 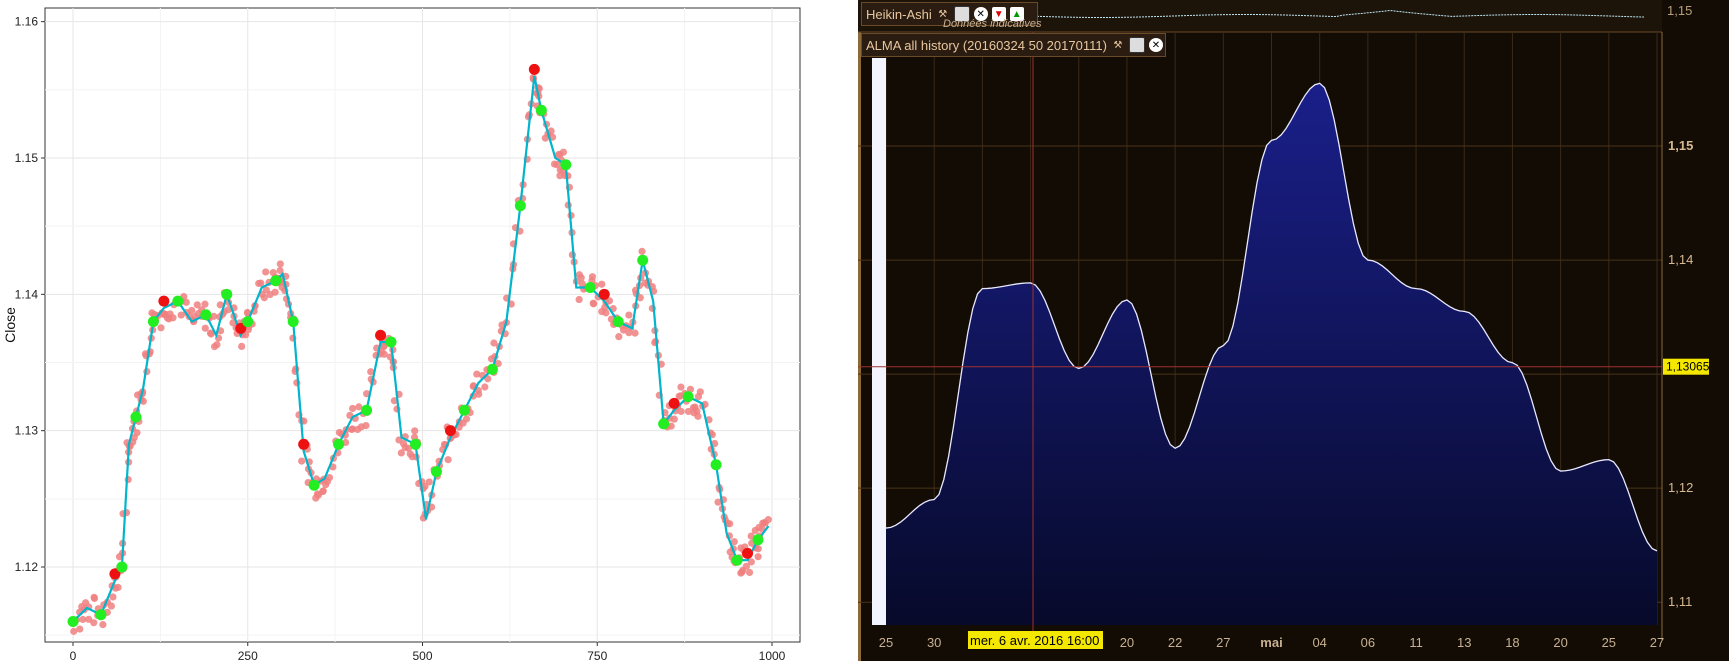 What do you see at coordinates (879, 341) in the screenshot?
I see `left-margin-bar` at bounding box center [879, 341].